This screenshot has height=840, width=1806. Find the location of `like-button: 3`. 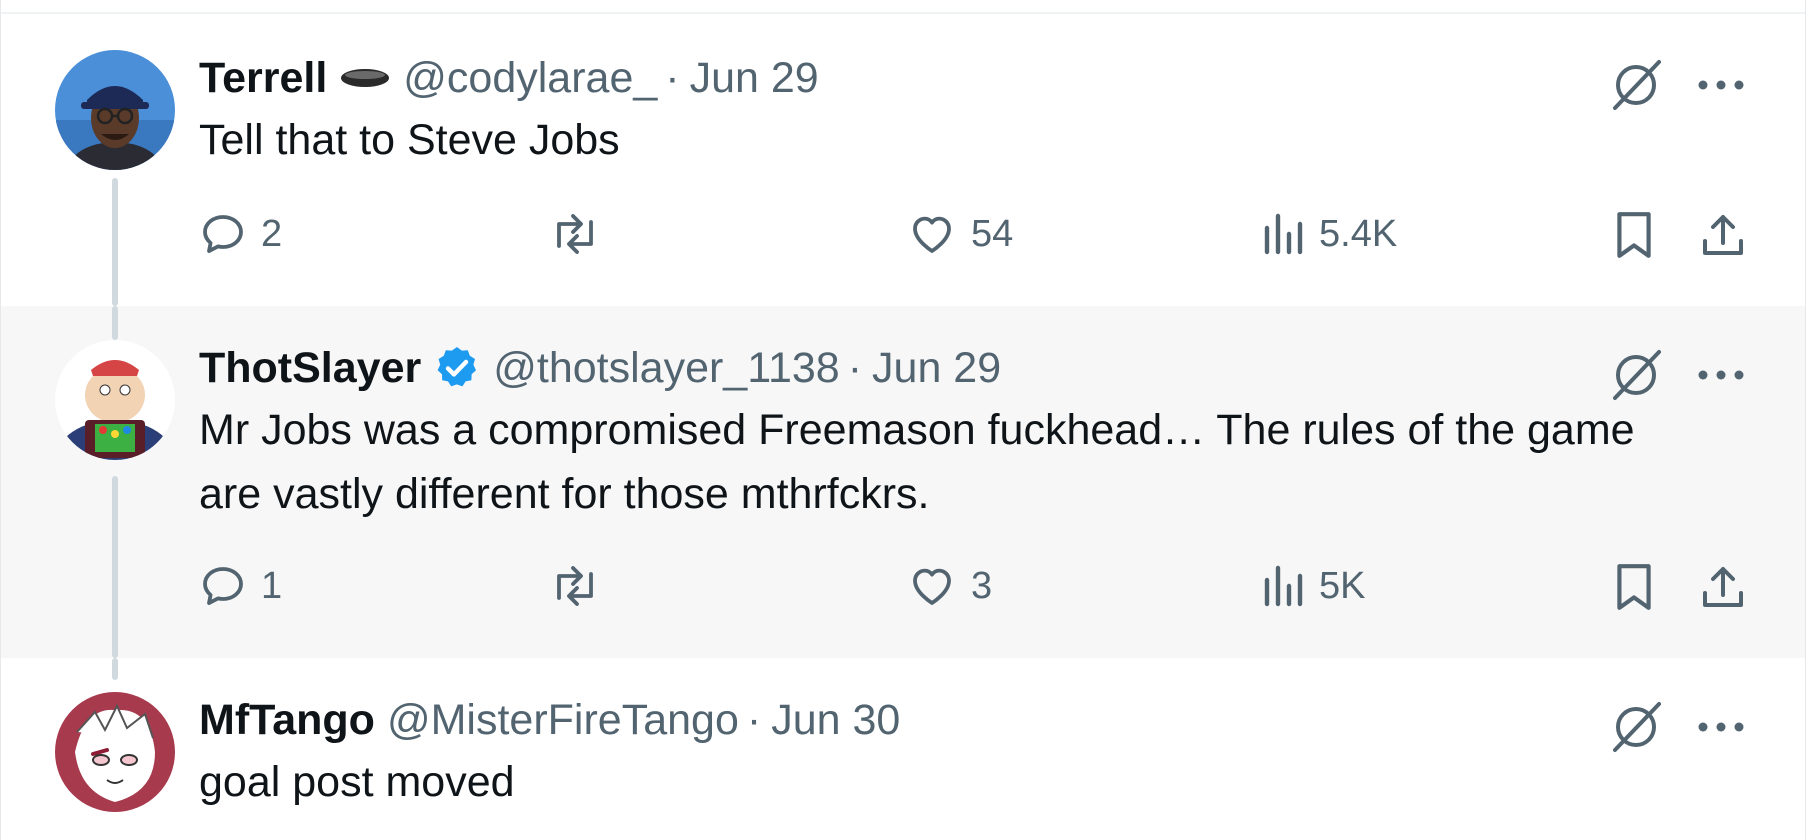

like-button: 3 is located at coordinates (949, 586).